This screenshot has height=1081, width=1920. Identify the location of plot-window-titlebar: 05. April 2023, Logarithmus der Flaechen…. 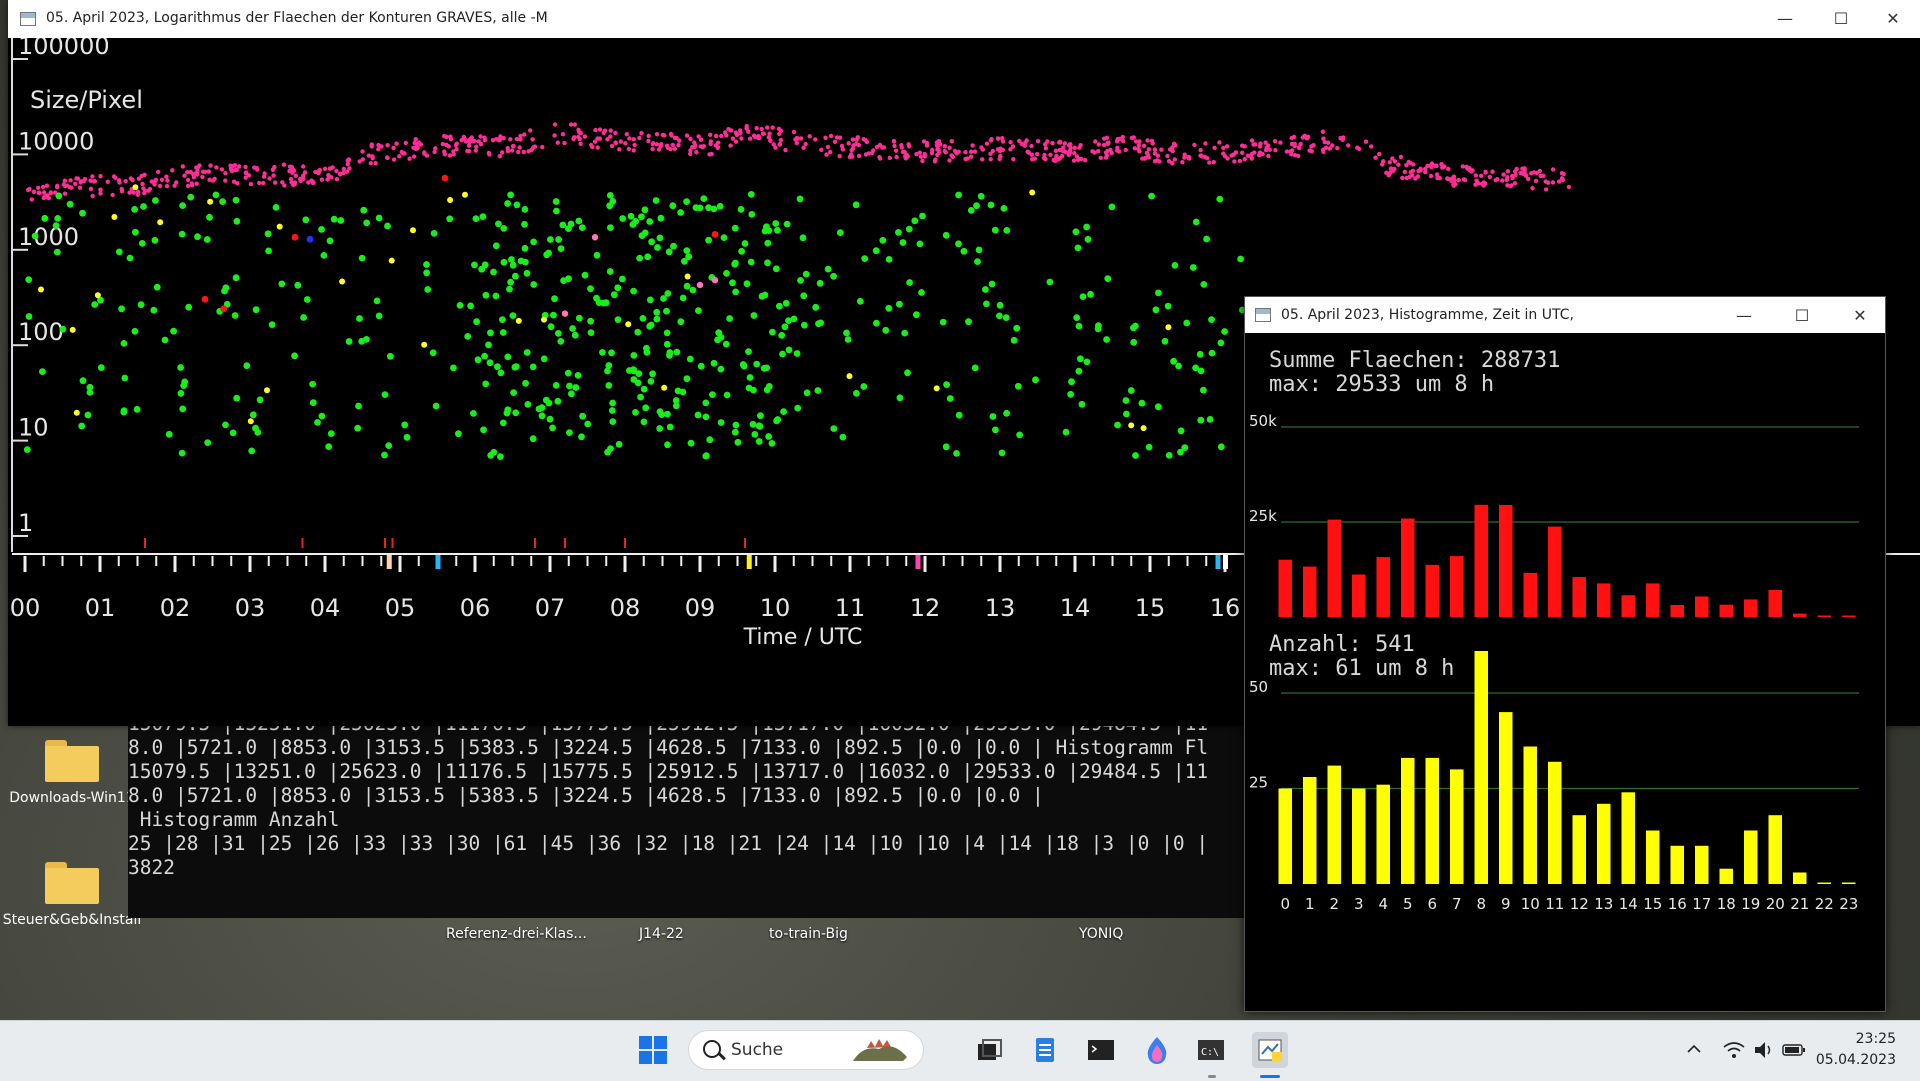
(964, 19).